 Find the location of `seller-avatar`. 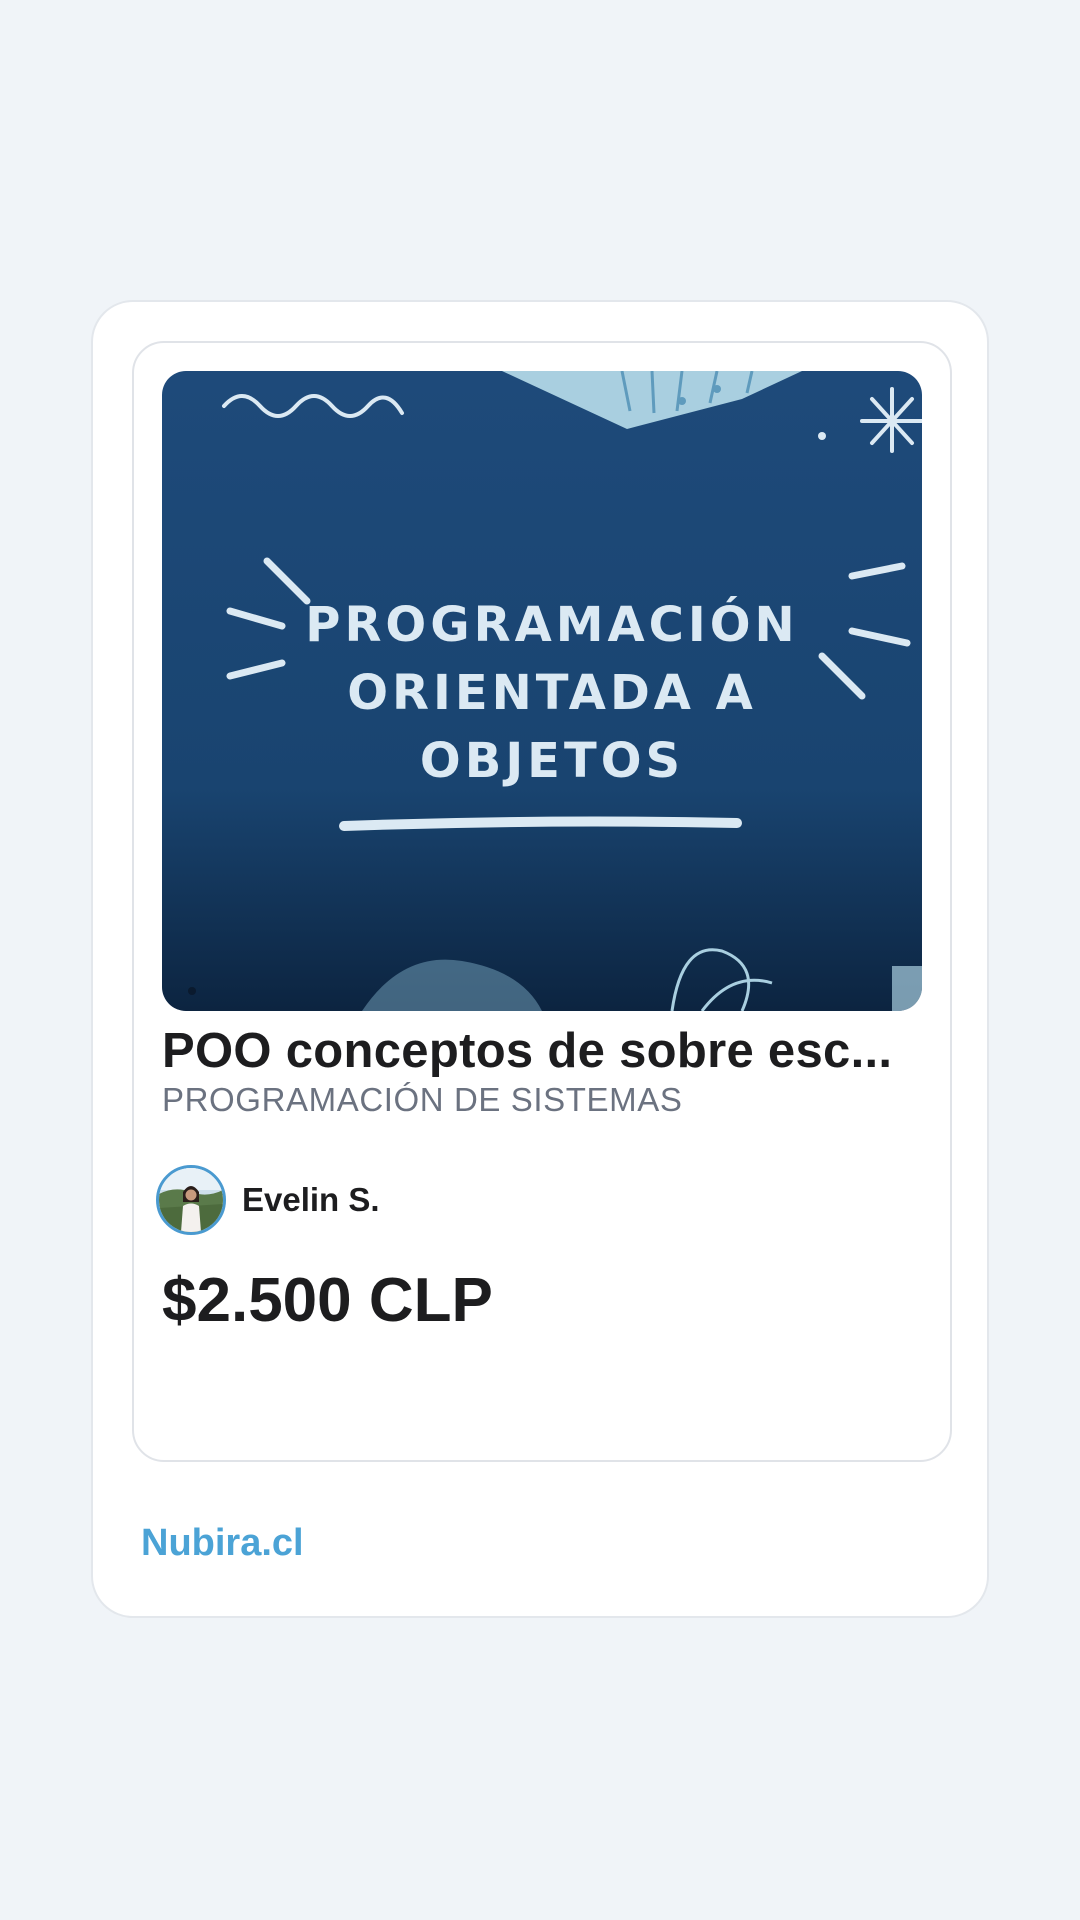

seller-avatar is located at coordinates (191, 1200).